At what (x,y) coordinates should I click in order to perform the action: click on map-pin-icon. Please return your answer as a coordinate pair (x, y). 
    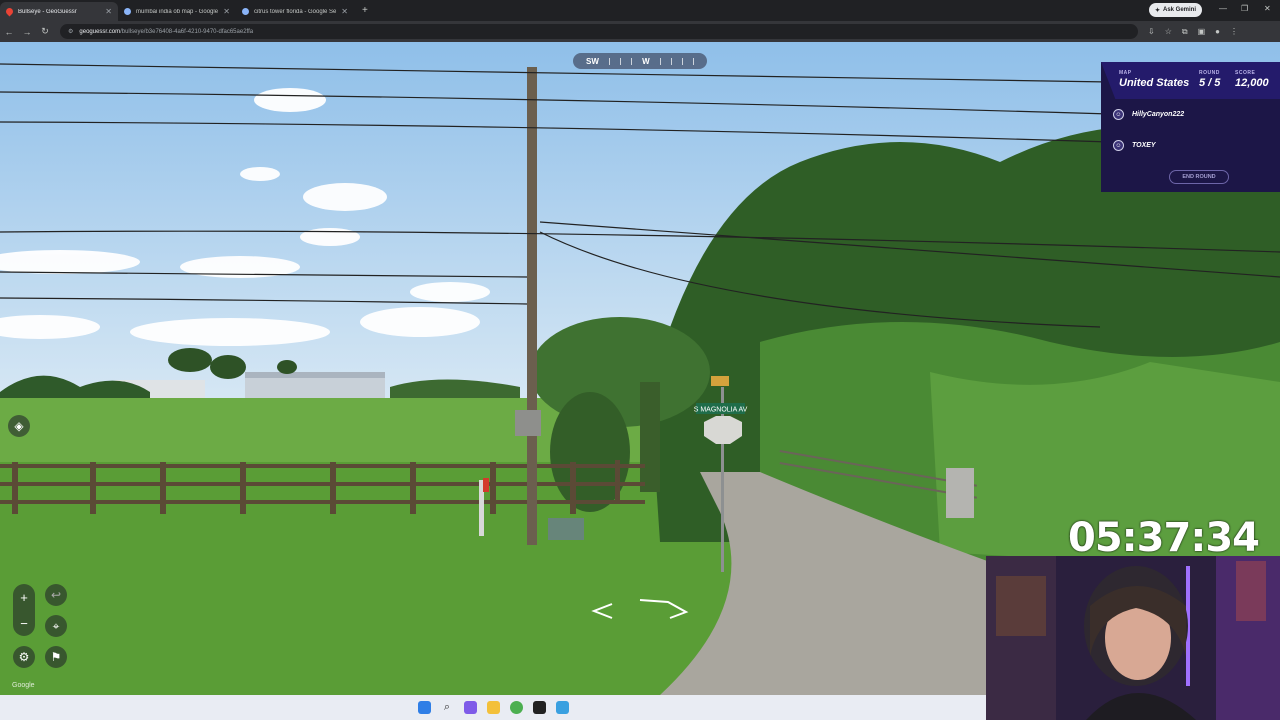
    Looking at the image, I should click on (9, 11).